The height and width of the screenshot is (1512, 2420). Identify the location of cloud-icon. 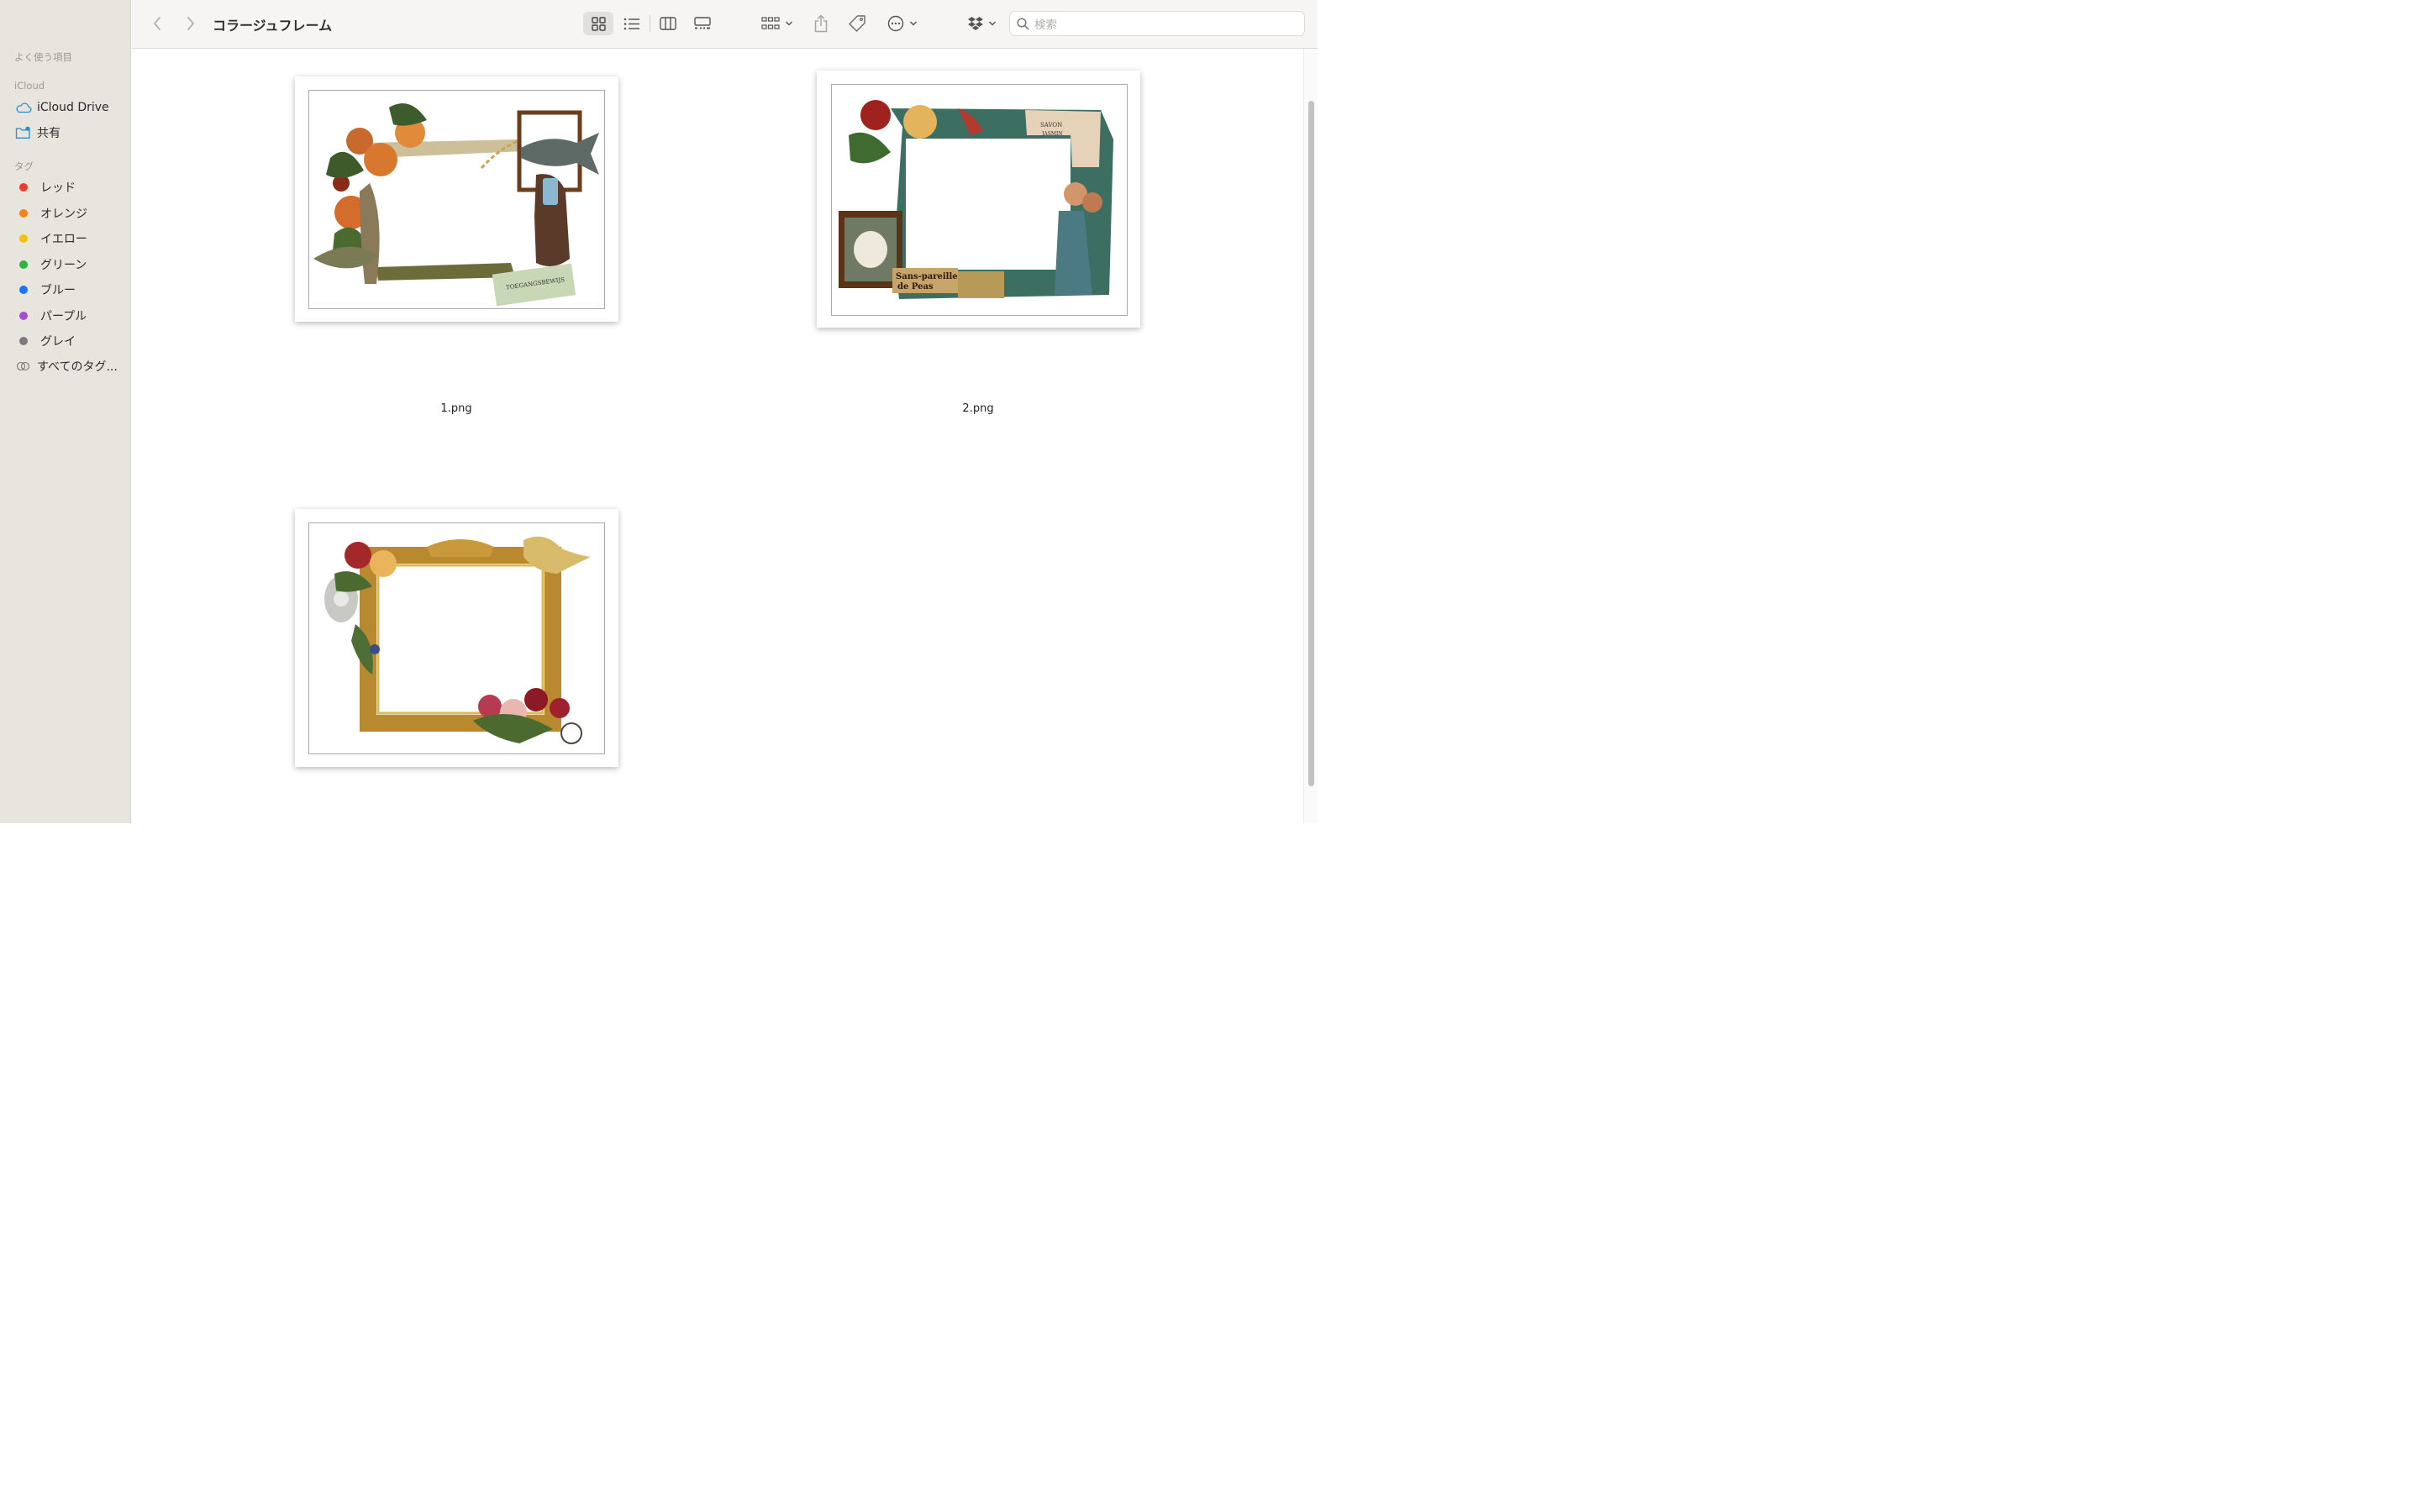
(23, 107).